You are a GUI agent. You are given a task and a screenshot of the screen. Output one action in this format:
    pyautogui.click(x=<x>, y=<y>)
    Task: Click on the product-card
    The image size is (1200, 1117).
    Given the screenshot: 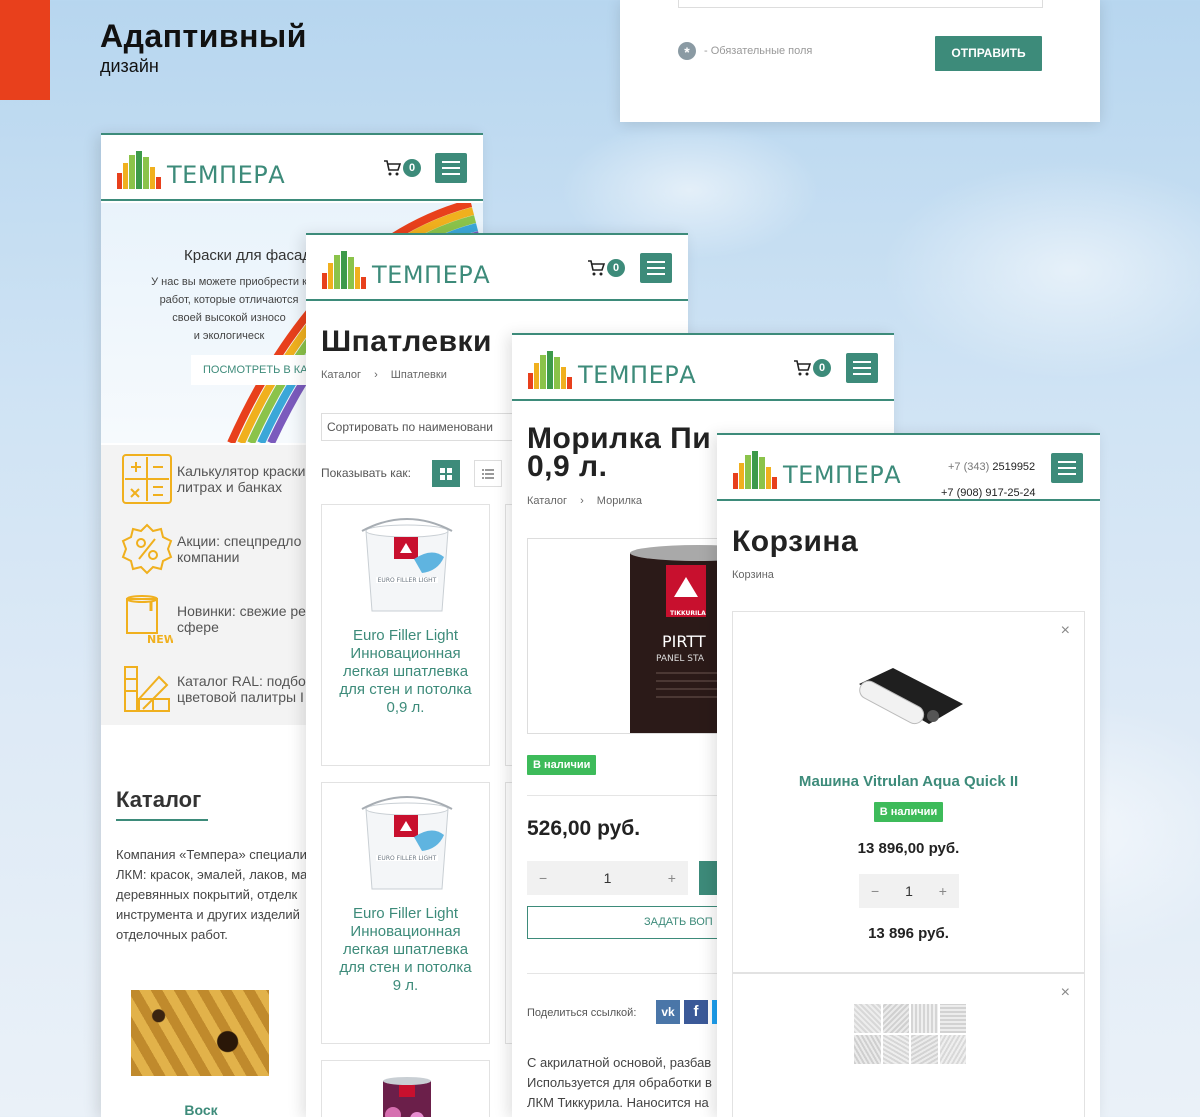 What is the action you would take?
    pyautogui.click(x=405, y=1088)
    